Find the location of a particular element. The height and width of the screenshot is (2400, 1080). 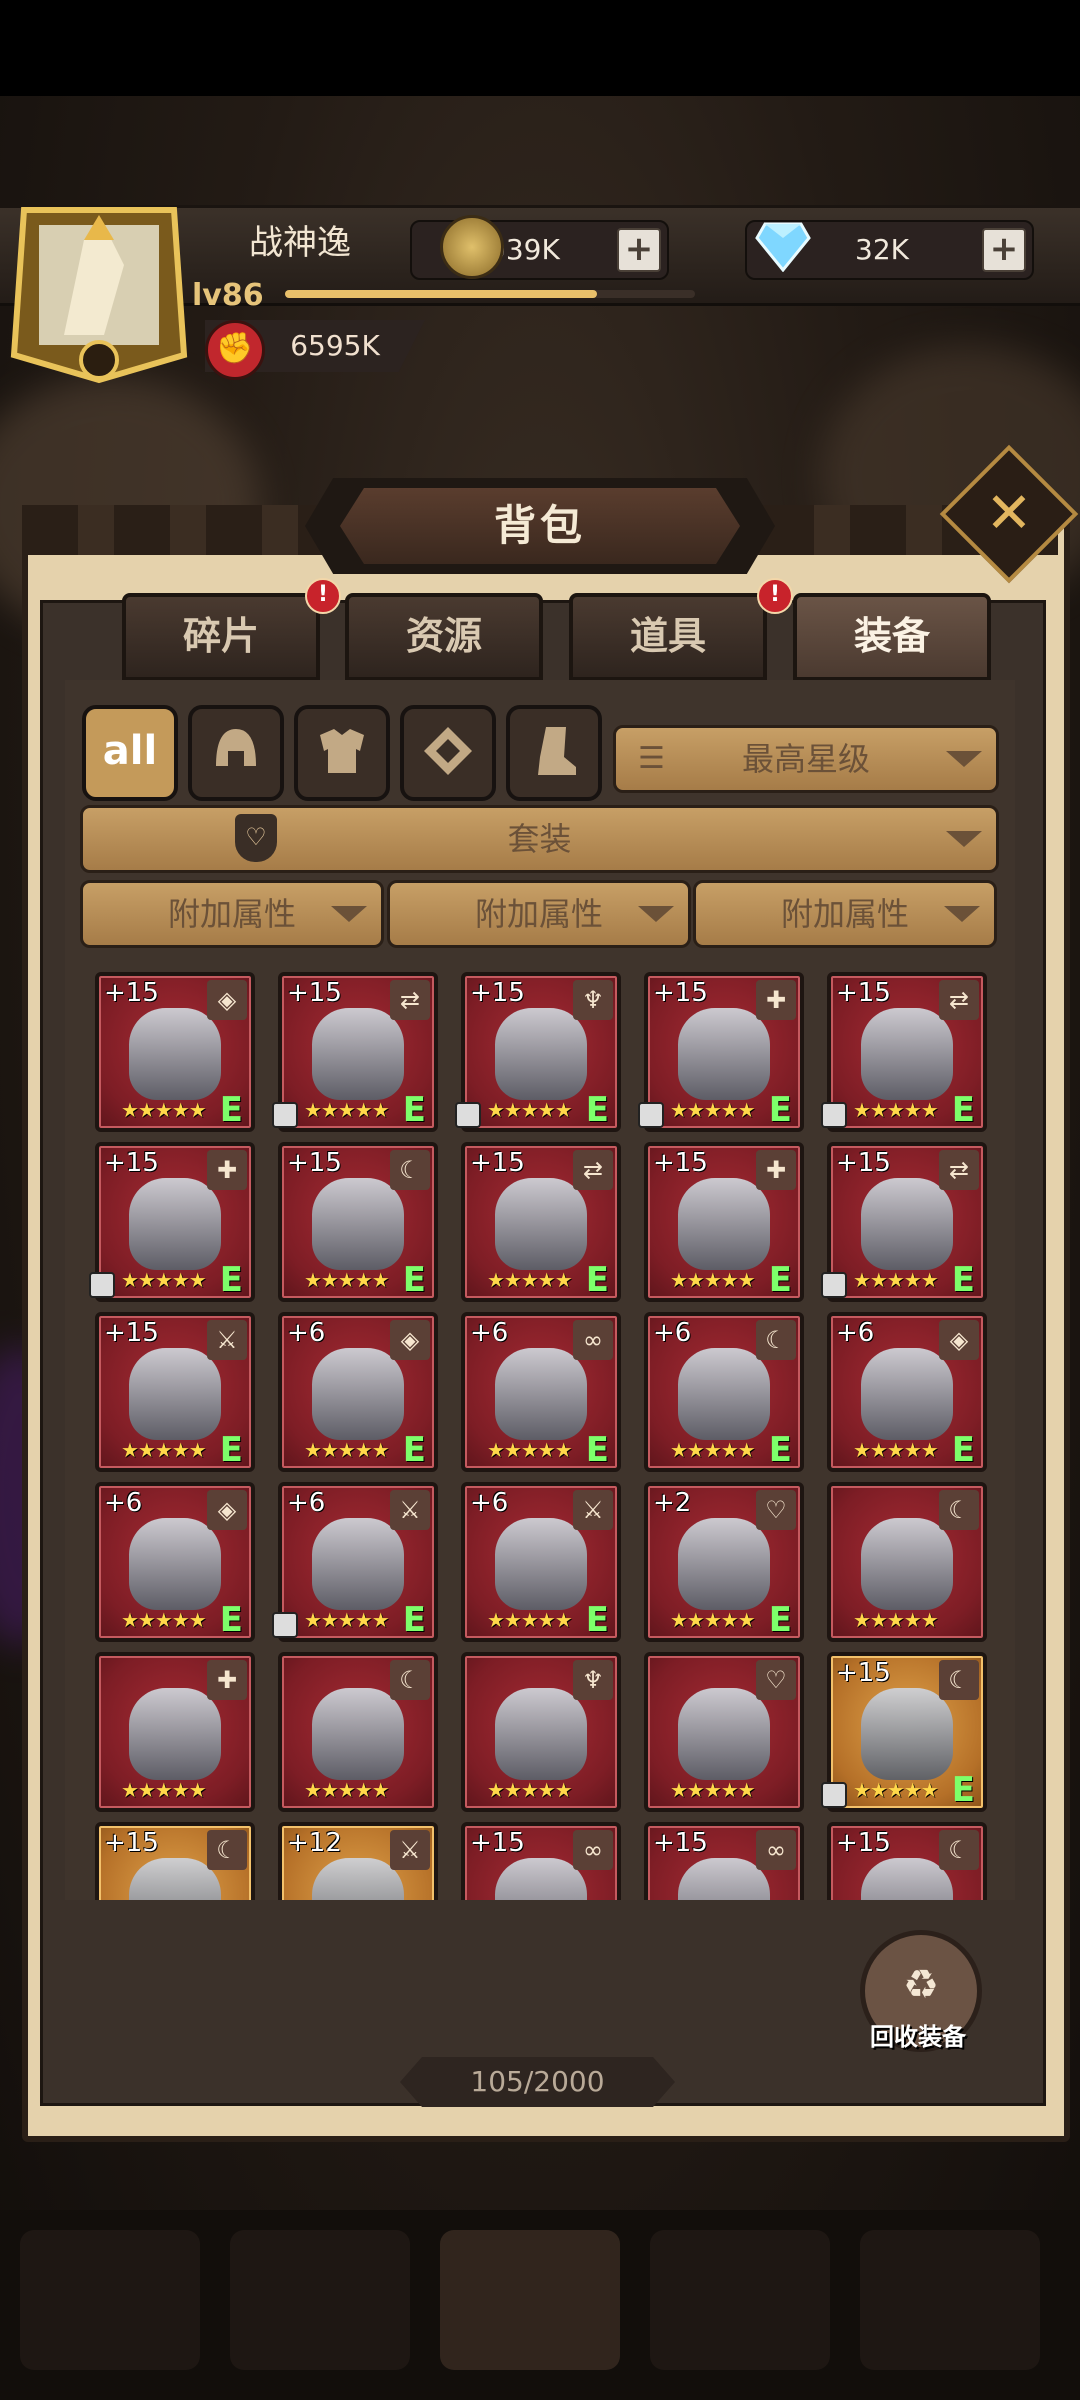

player-level: lv86 is located at coordinates (228, 295).